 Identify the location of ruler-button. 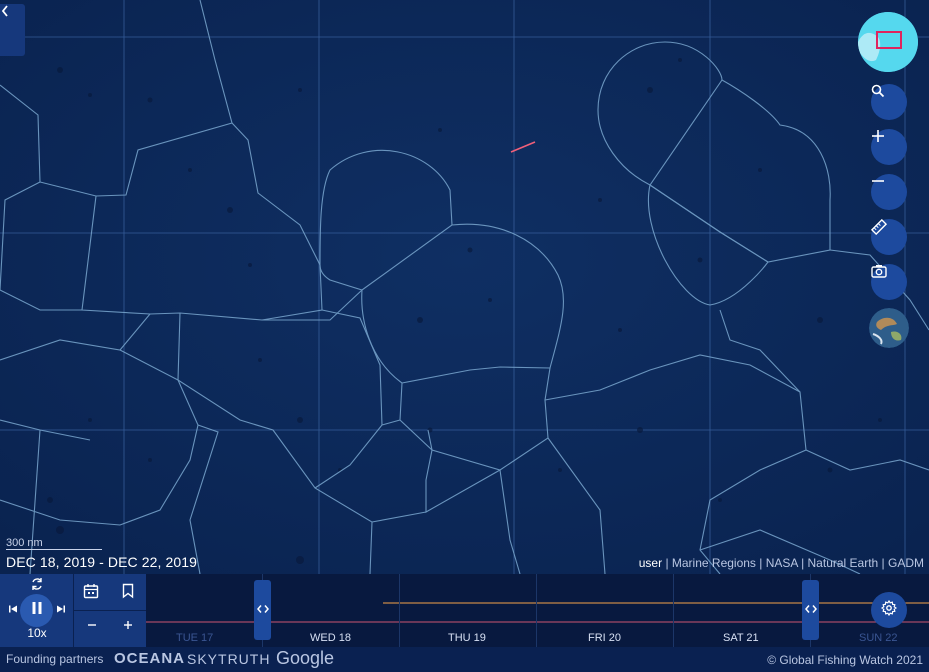
(889, 237).